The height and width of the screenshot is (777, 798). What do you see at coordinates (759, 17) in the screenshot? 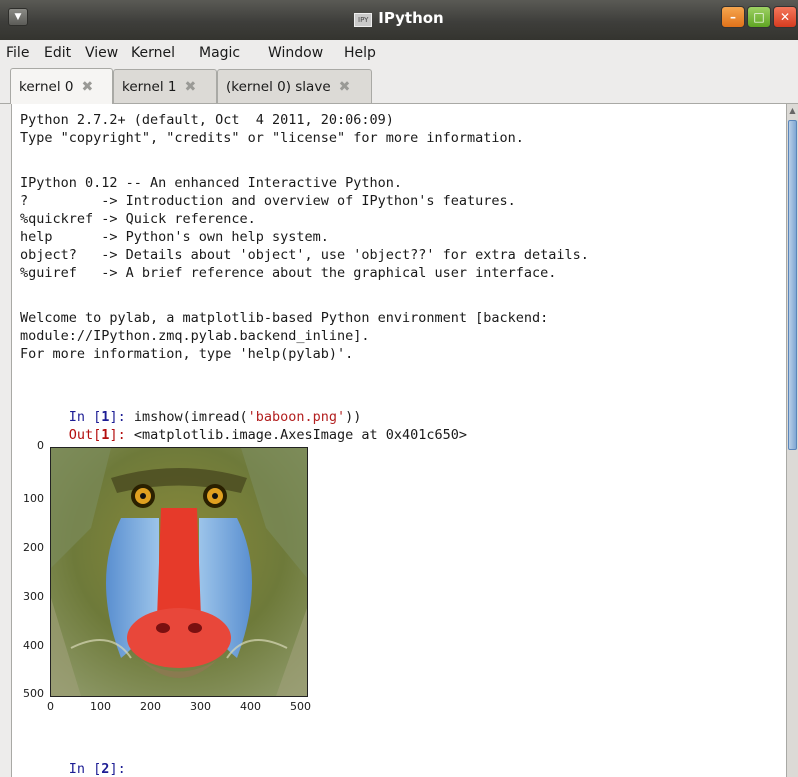
I see `maximize-button: □` at bounding box center [759, 17].